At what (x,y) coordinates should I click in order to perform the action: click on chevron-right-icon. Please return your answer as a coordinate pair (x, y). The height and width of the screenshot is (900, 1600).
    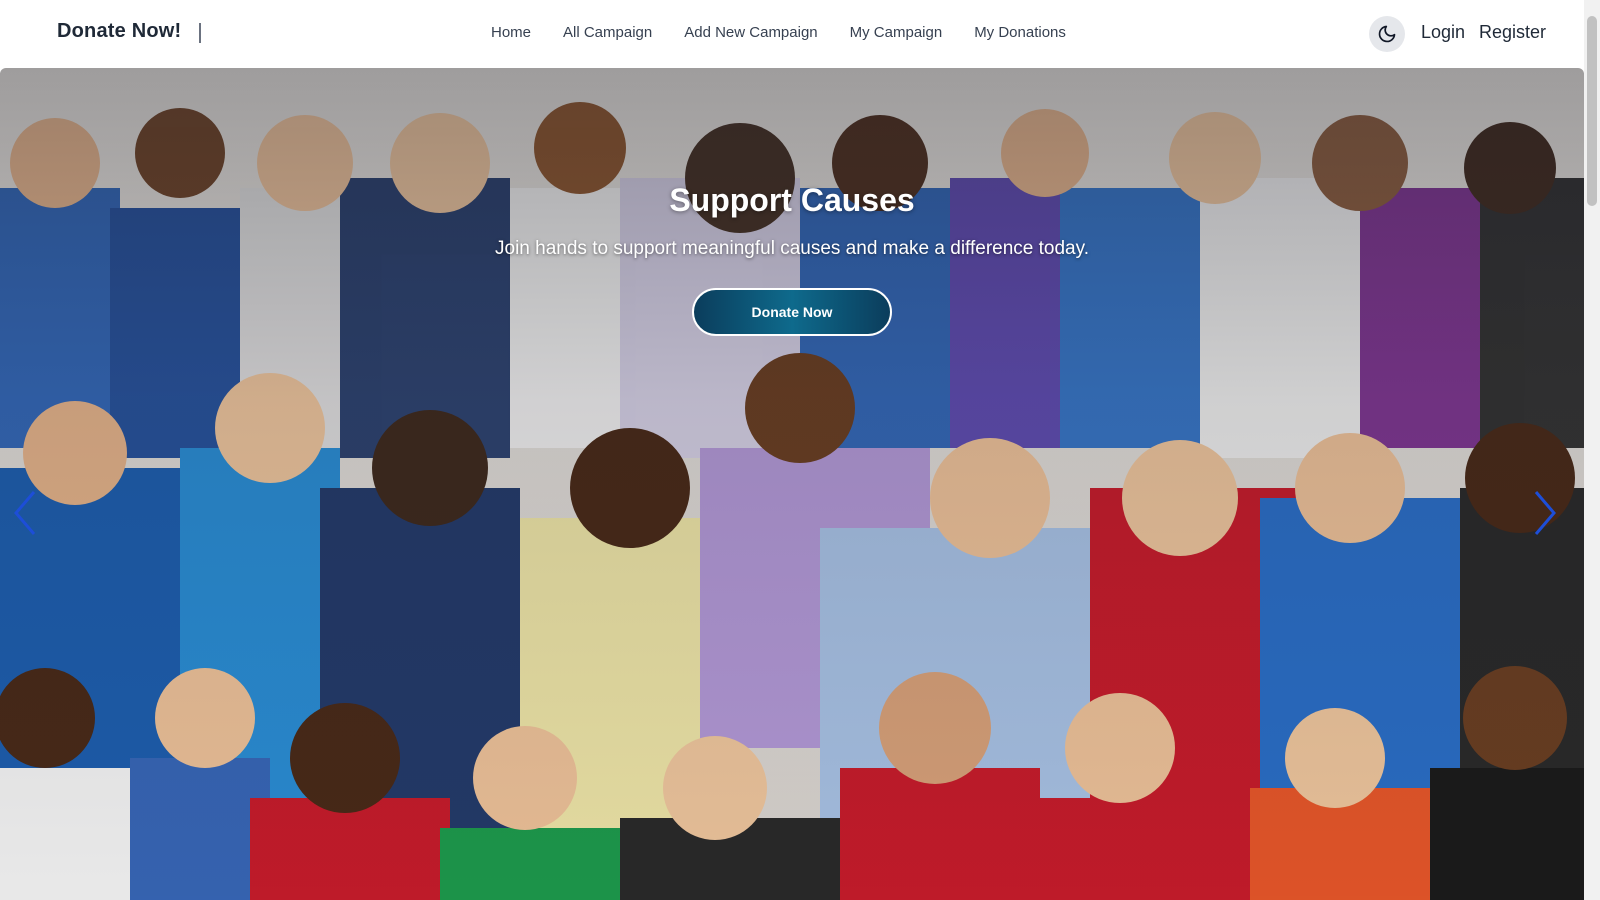
    Looking at the image, I should click on (1545, 513).